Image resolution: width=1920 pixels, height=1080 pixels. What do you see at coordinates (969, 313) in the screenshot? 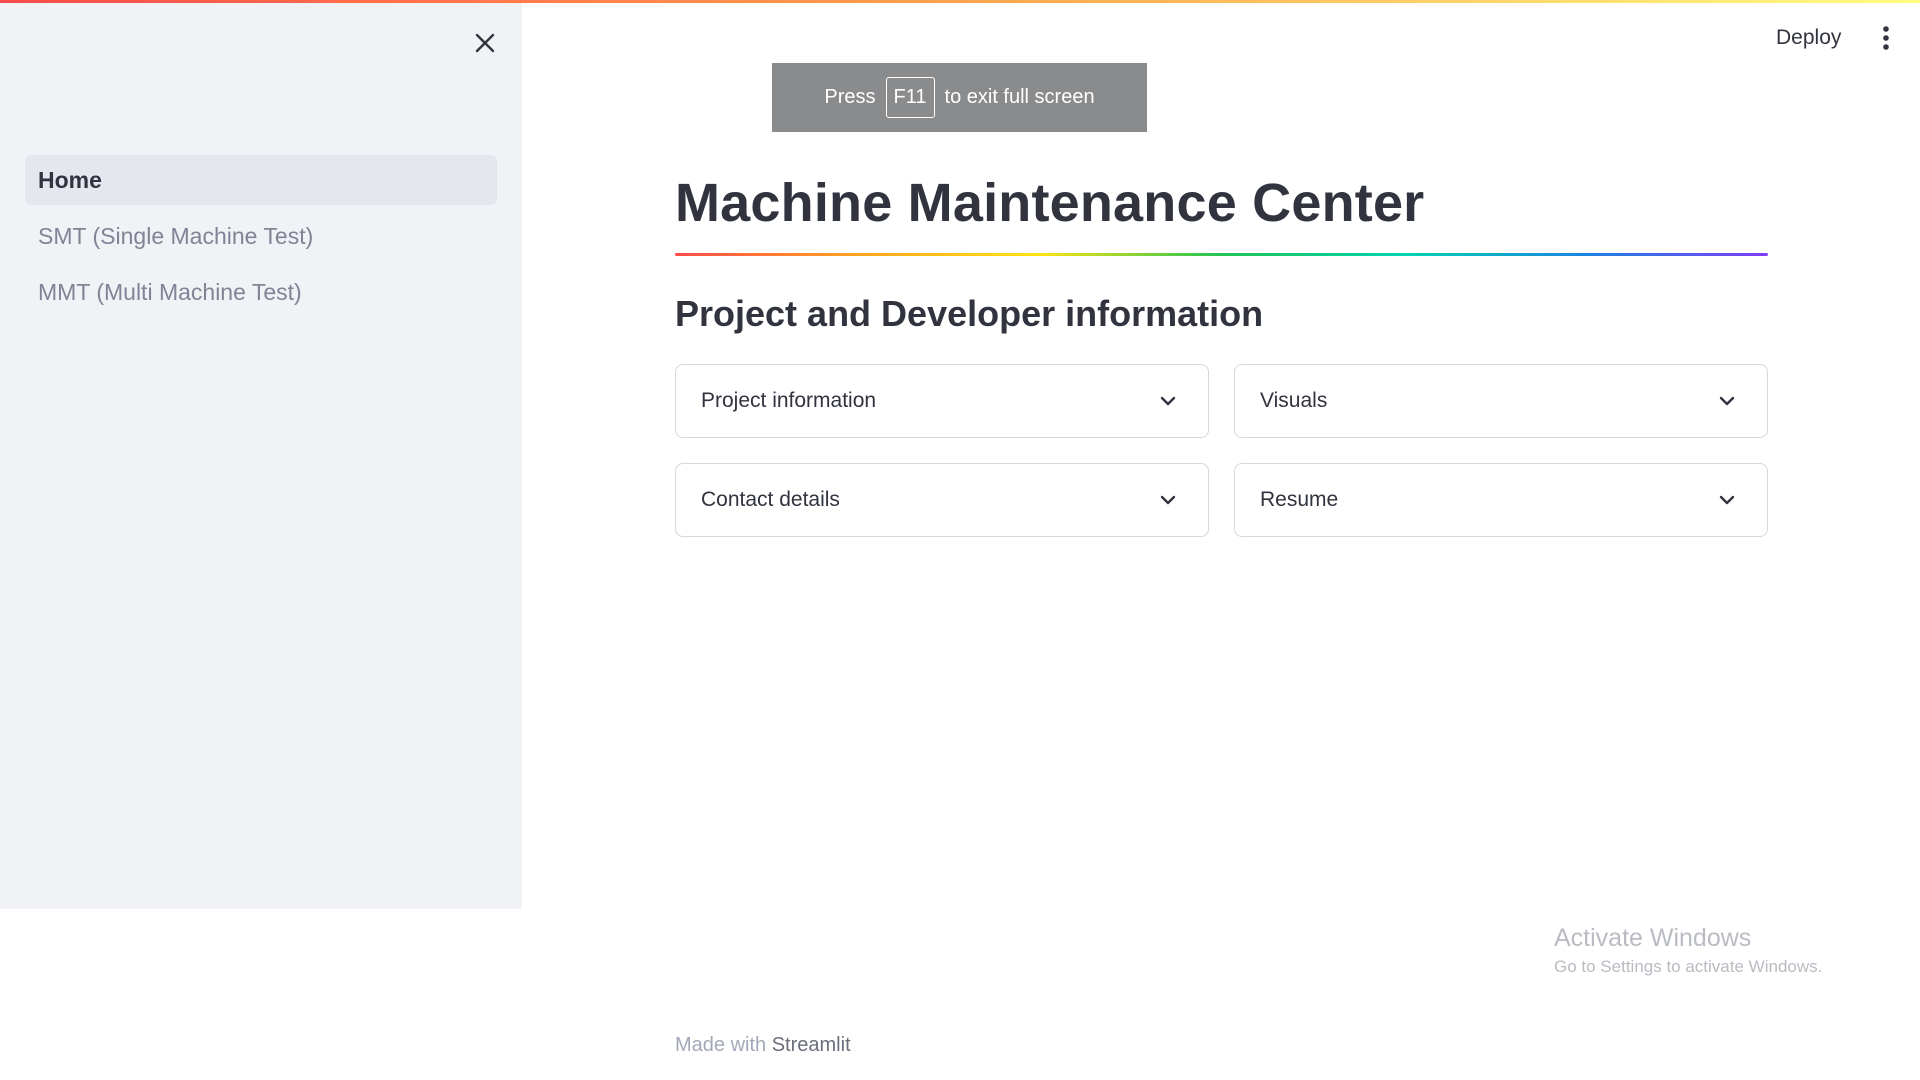
I see `section-heading: Project and Developer information` at bounding box center [969, 313].